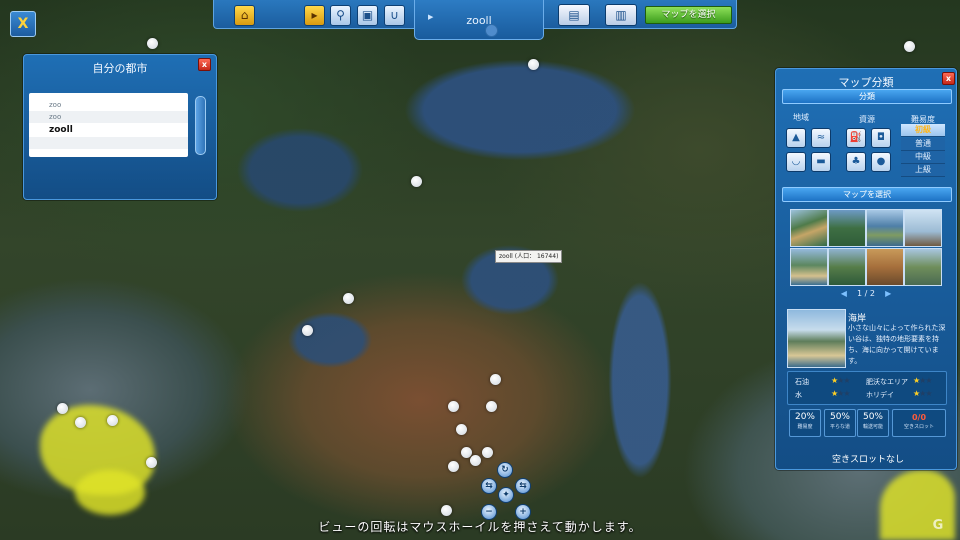 The height and width of the screenshot is (540, 960). I want to click on percentage-stat: 50% 平らな道, so click(840, 423).